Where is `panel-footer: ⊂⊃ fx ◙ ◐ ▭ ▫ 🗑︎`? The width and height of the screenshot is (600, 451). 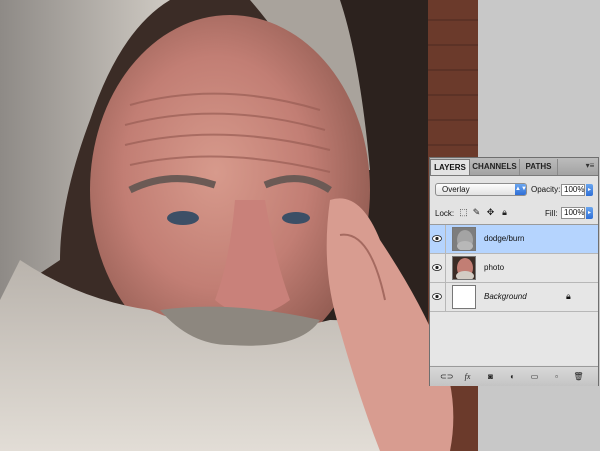
panel-footer: ⊂⊃ fx ◙ ◐ ▭ ▫ 🗑︎ is located at coordinates (514, 376).